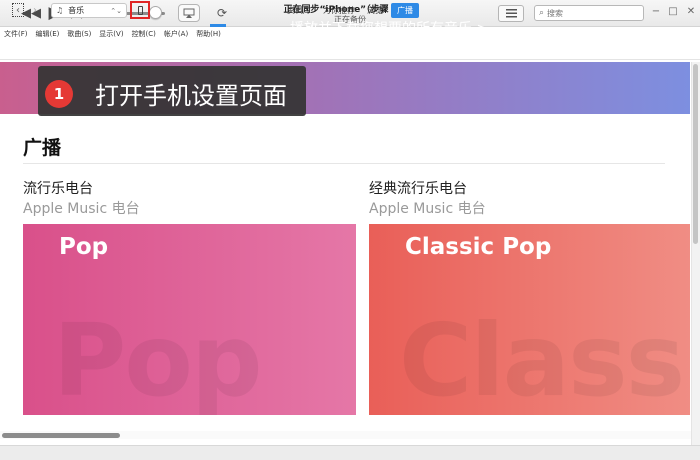  What do you see at coordinates (48, 34) in the screenshot?
I see `menu-edit: 编辑(E)` at bounding box center [48, 34].